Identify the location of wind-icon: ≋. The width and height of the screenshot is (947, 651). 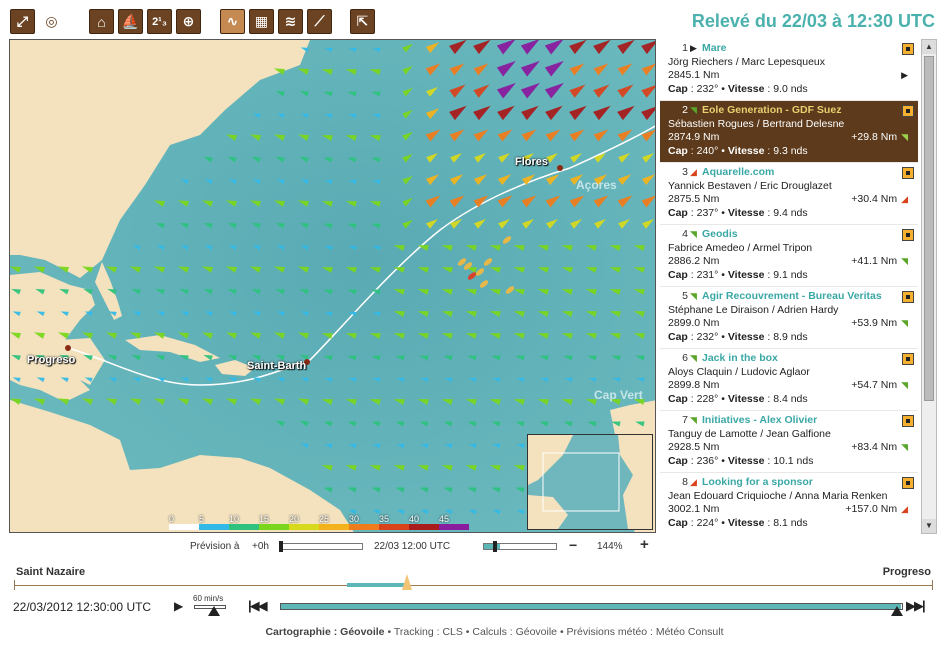
(290, 21).